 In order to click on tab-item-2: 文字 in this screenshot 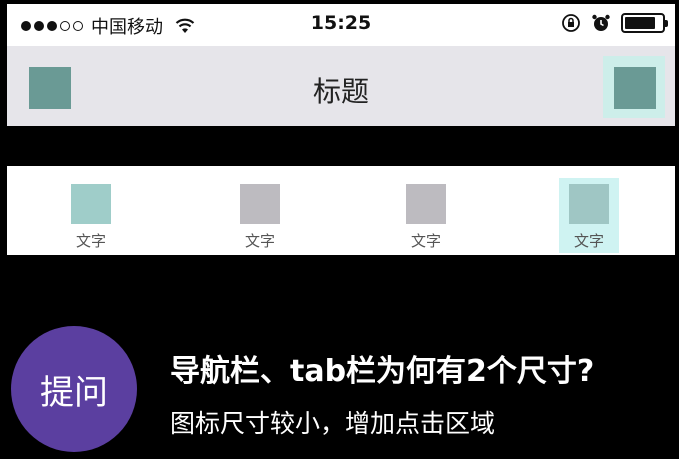, I will do `click(261, 210)`.